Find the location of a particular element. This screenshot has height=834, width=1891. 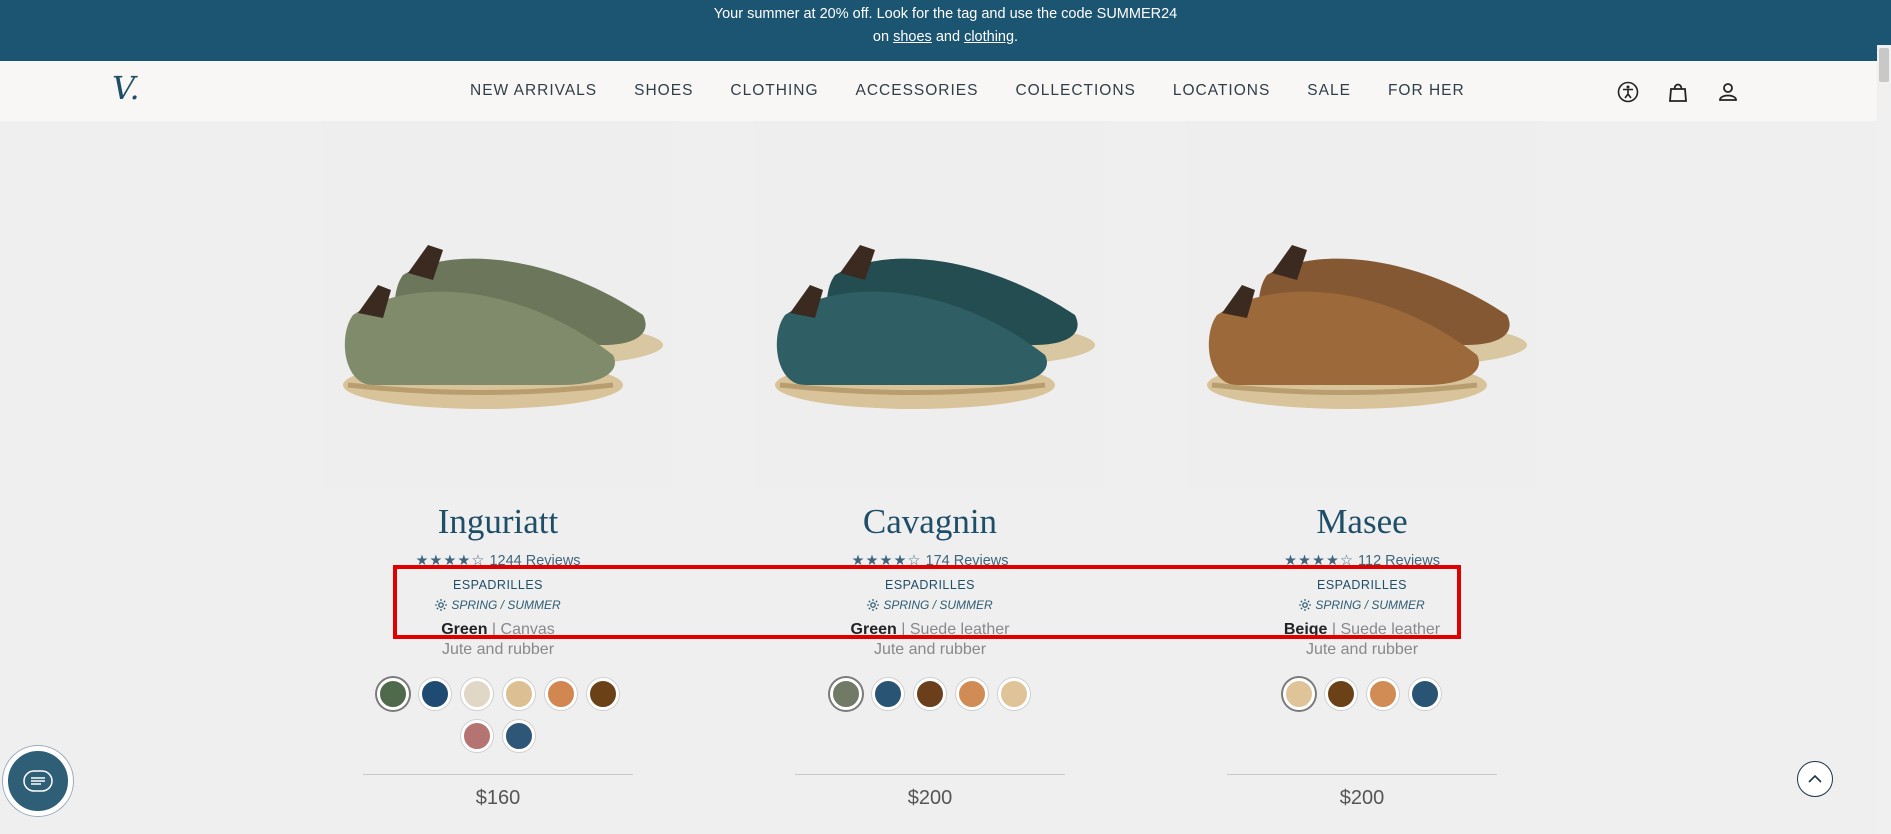

color-material: Green | Suede leather is located at coordinates (930, 630).